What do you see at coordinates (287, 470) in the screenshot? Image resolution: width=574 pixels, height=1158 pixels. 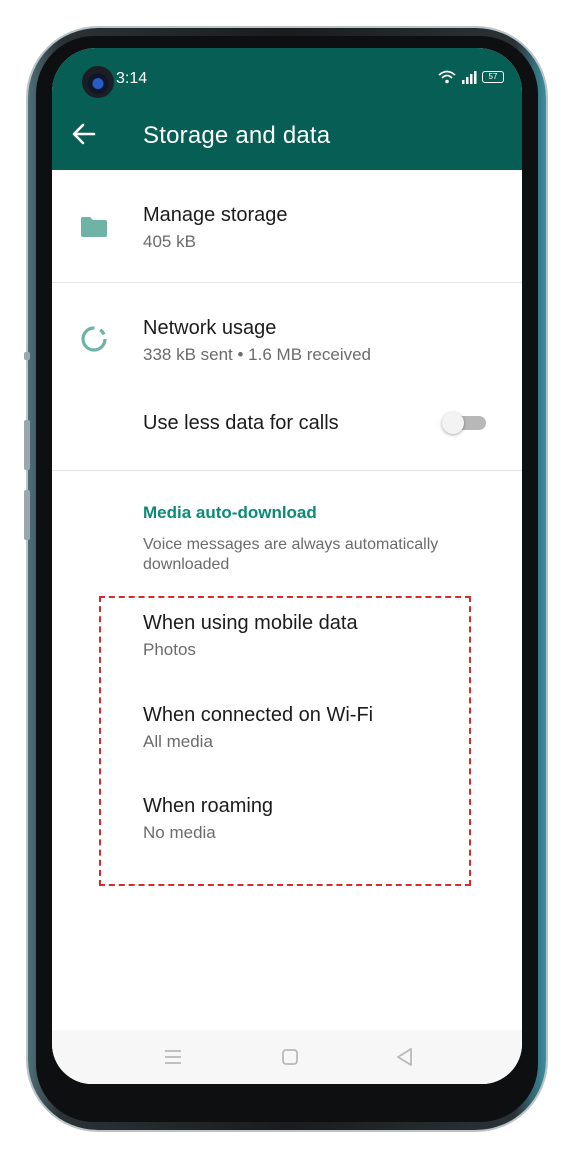 I see `divider` at bounding box center [287, 470].